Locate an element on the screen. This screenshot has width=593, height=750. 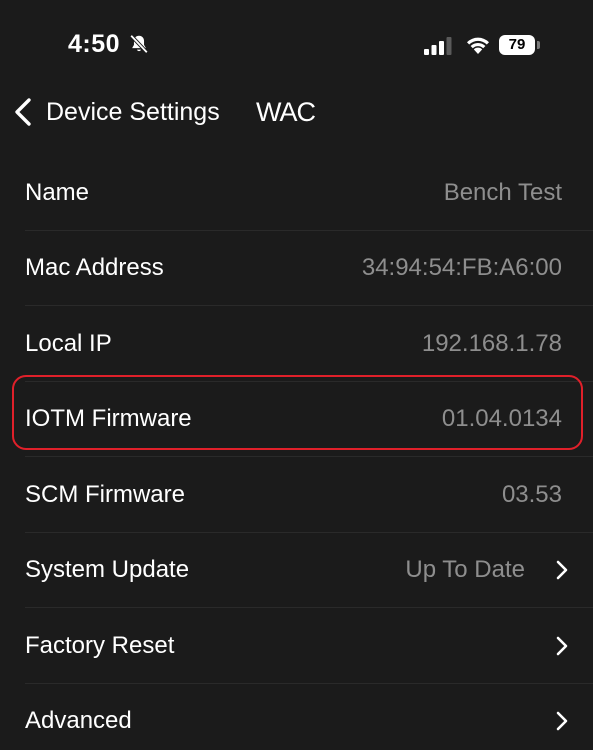
row-value: 03.53 is located at coordinates (531, 494).